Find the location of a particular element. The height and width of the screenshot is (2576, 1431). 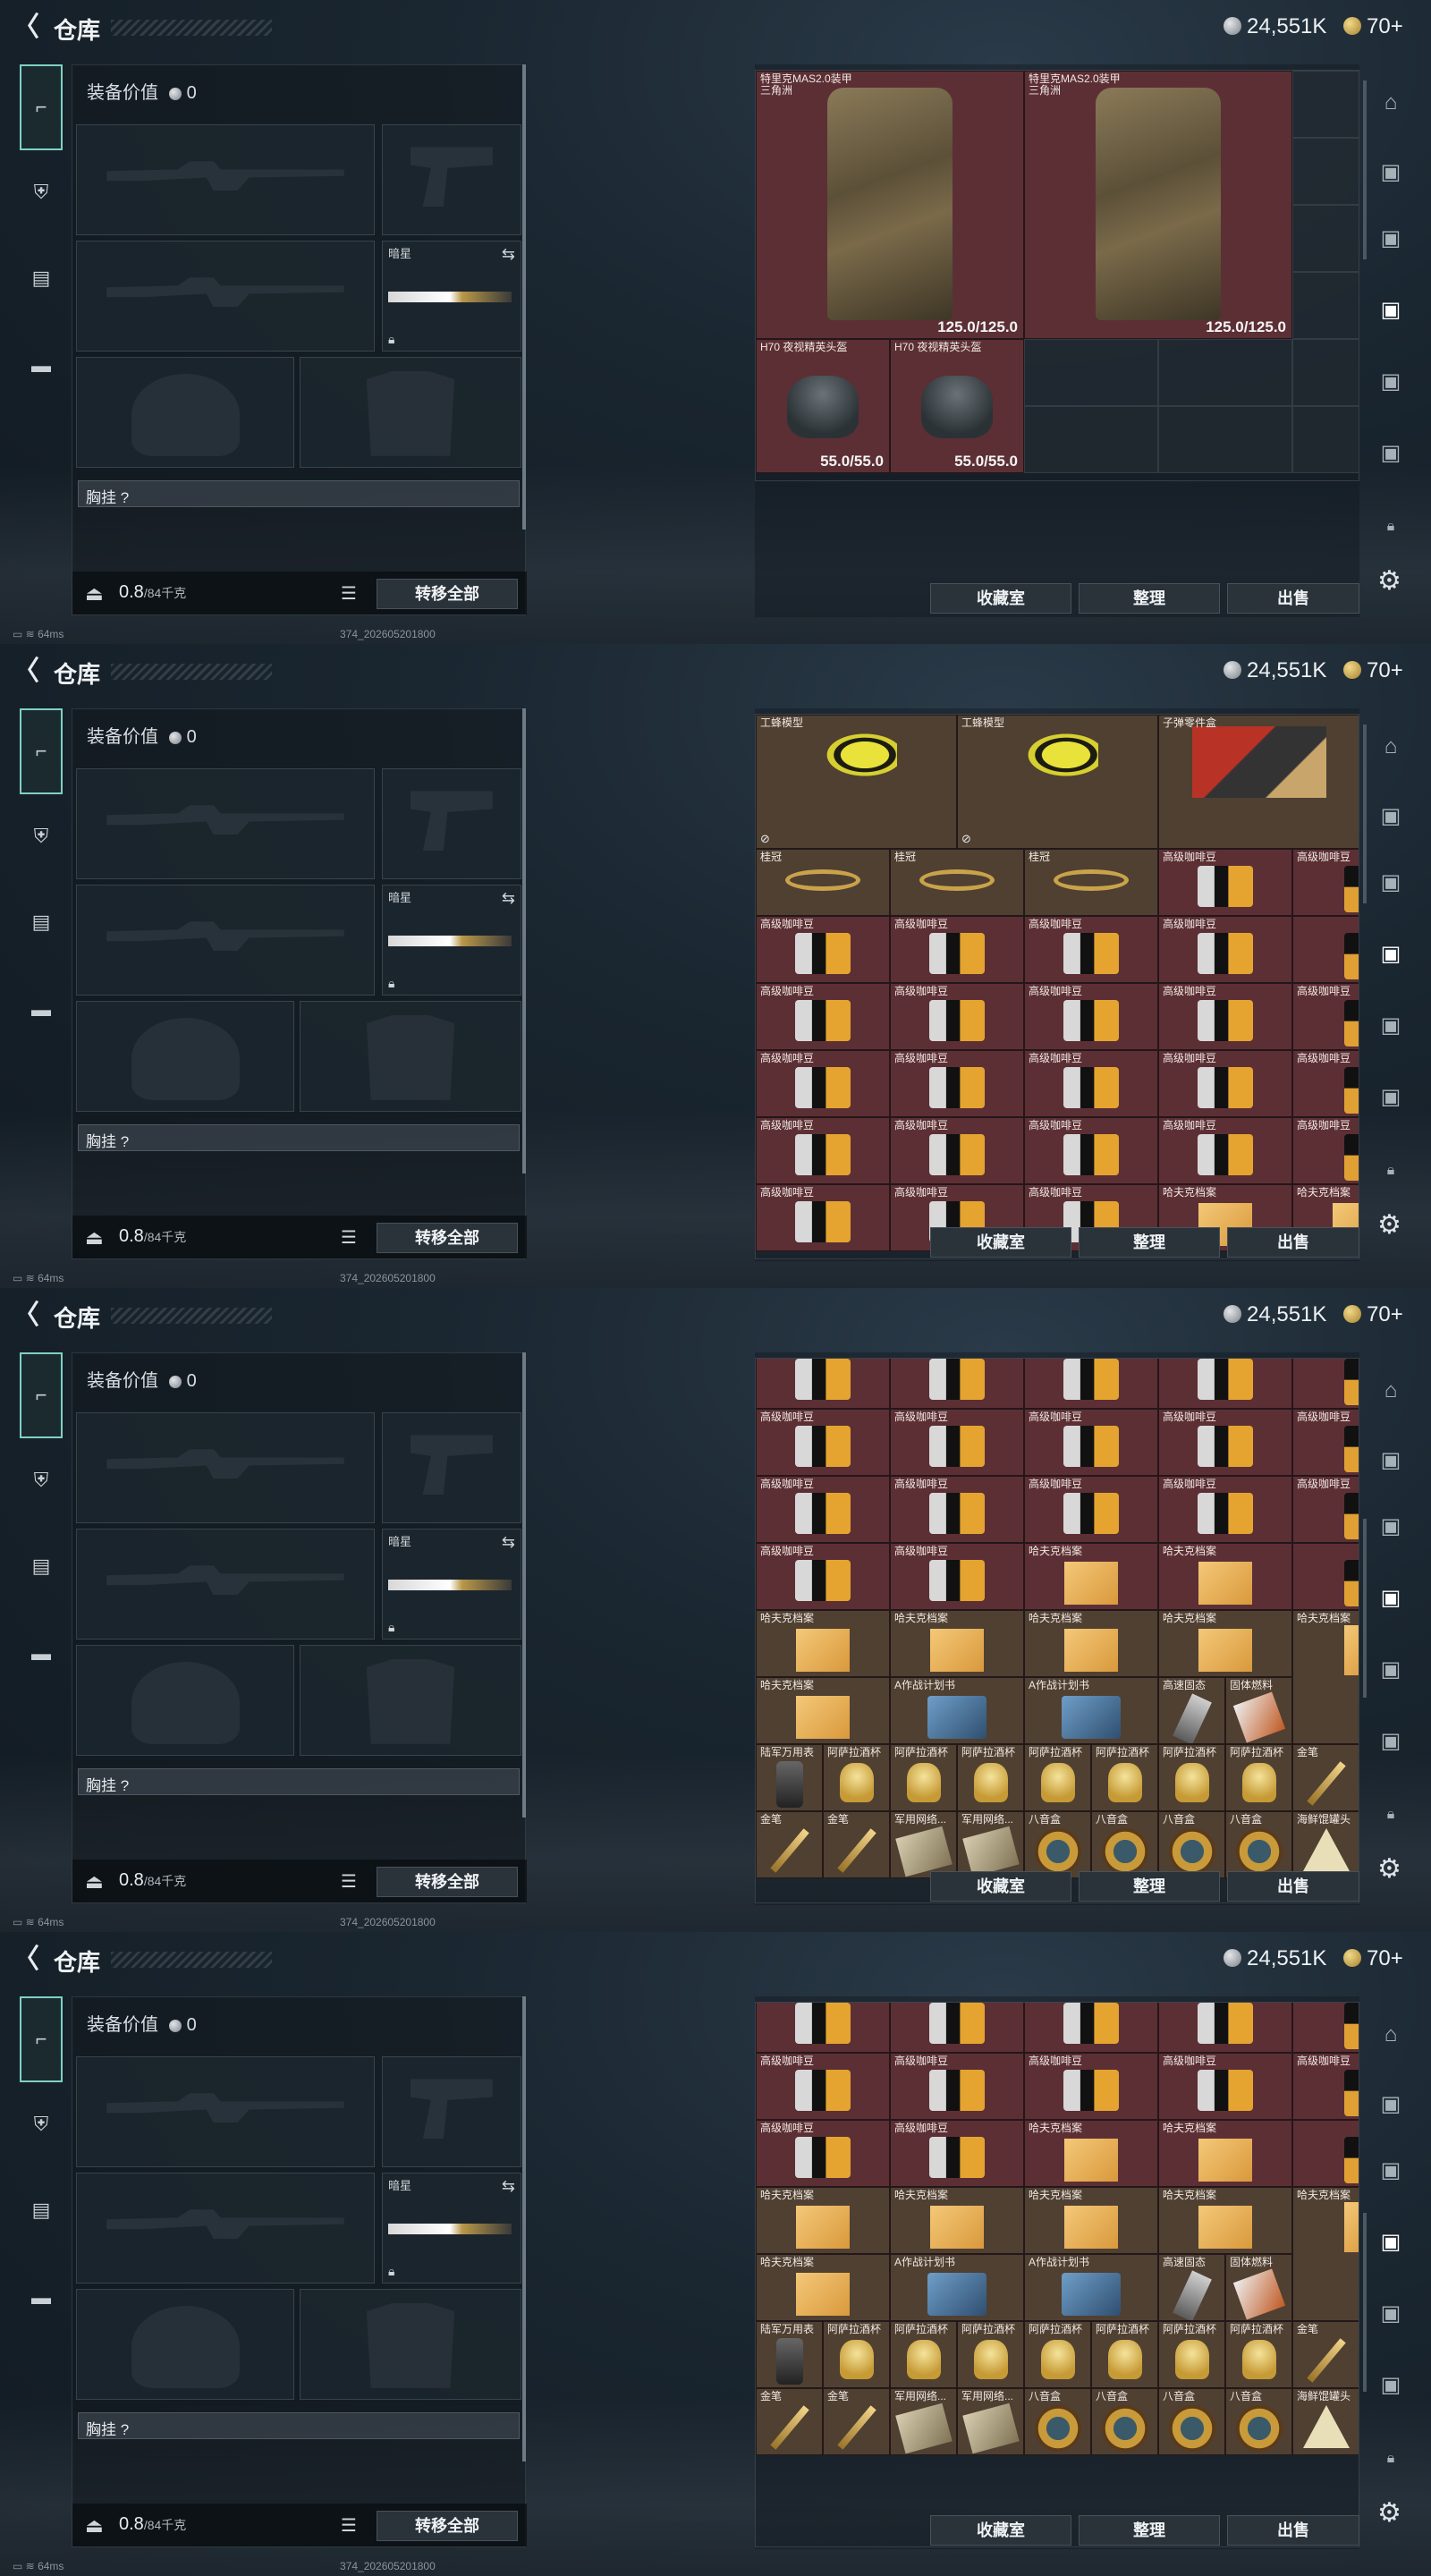

stash-item: 子弹零件盒 is located at coordinates (1258, 782).